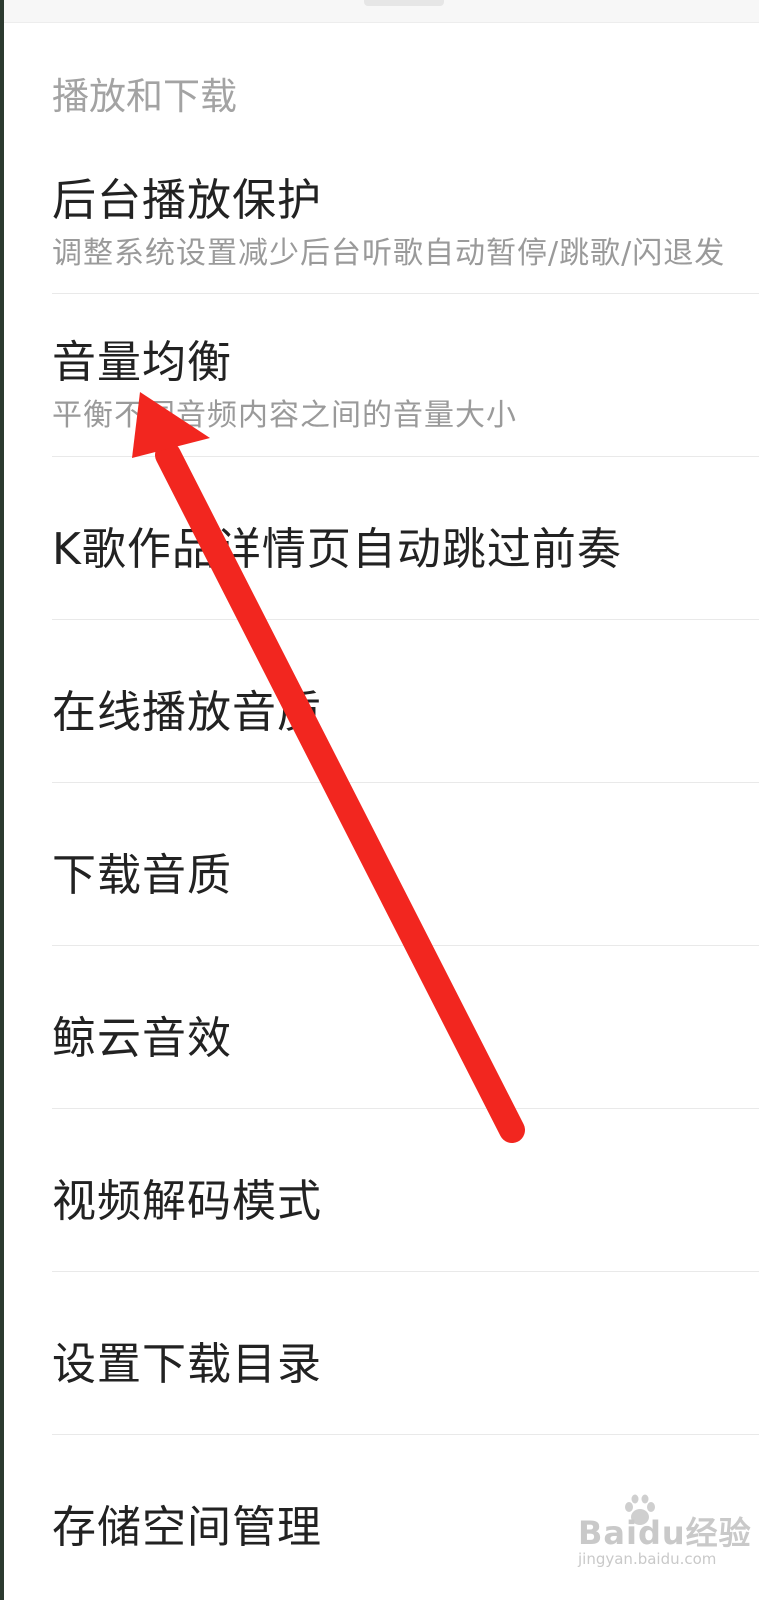 This screenshot has width=759, height=1600. Describe the element at coordinates (381, 11) in the screenshot. I see `top-bar-strip` at that location.